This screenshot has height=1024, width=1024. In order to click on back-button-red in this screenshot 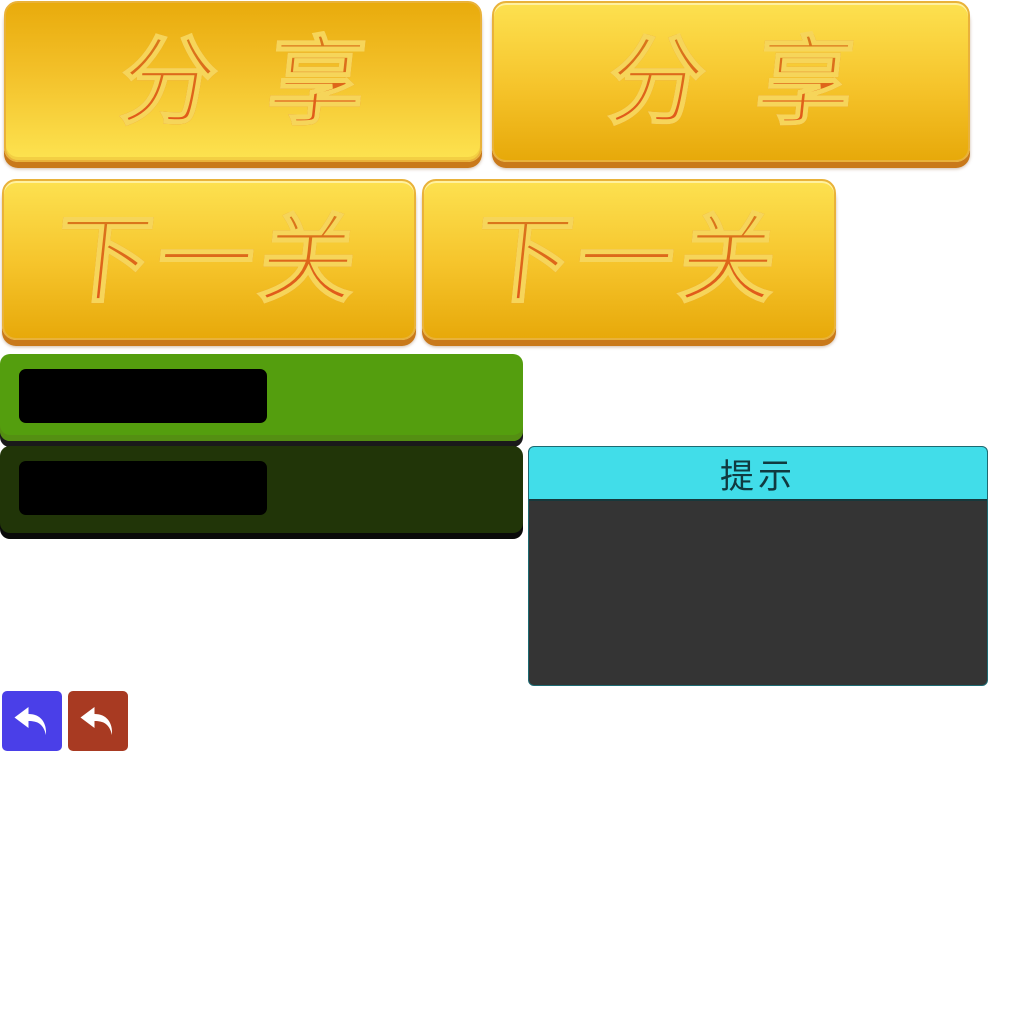, I will do `click(98, 721)`.